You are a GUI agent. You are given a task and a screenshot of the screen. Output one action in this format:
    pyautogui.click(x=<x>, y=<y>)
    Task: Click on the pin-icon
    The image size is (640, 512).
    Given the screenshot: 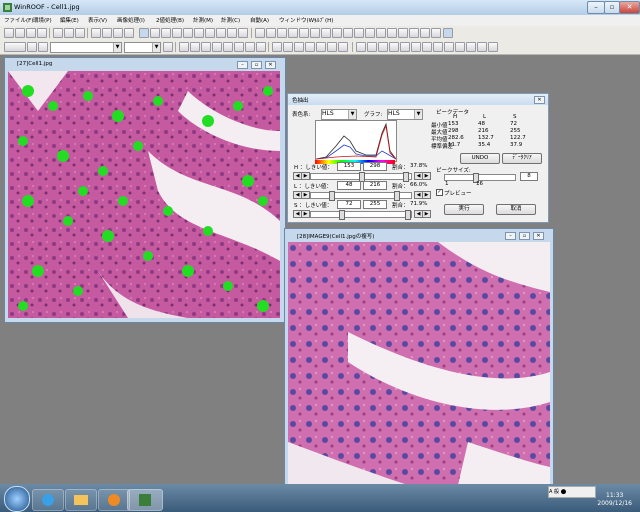 What is the action you would take?
    pyautogui.click(x=232, y=33)
    